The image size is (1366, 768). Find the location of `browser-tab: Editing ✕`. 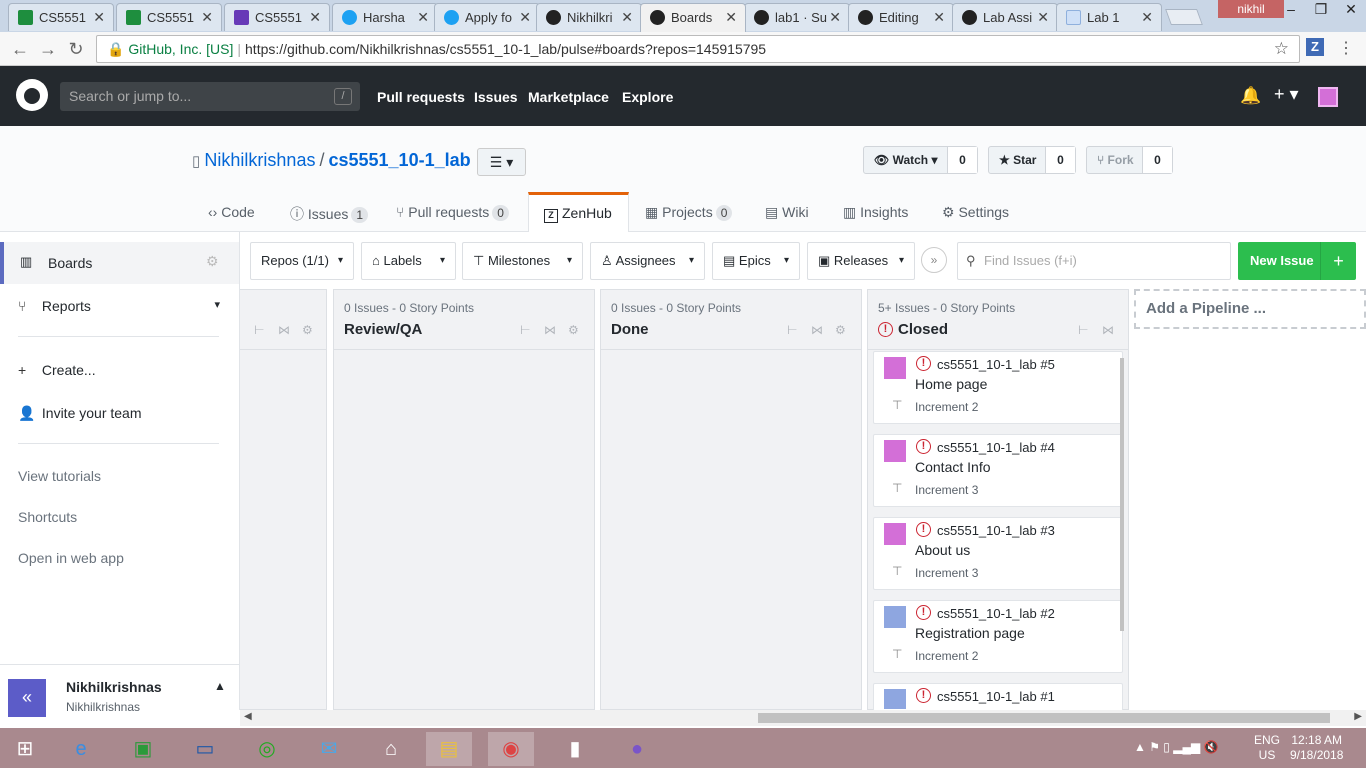

browser-tab: Editing ✕ is located at coordinates (901, 17).